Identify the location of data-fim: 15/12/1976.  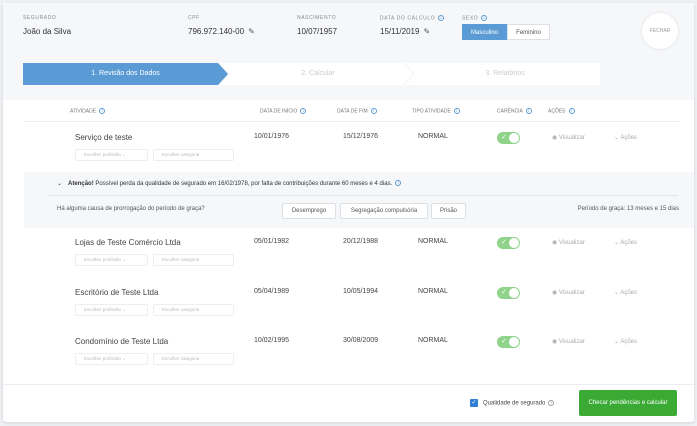
(361, 136).